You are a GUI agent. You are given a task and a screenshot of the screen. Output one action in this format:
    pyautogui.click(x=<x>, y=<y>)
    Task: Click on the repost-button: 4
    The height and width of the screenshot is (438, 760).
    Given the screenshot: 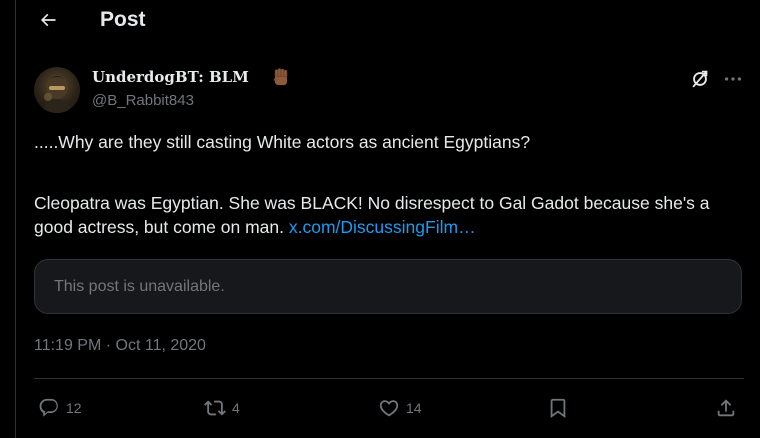 What is the action you would take?
    pyautogui.click(x=222, y=408)
    